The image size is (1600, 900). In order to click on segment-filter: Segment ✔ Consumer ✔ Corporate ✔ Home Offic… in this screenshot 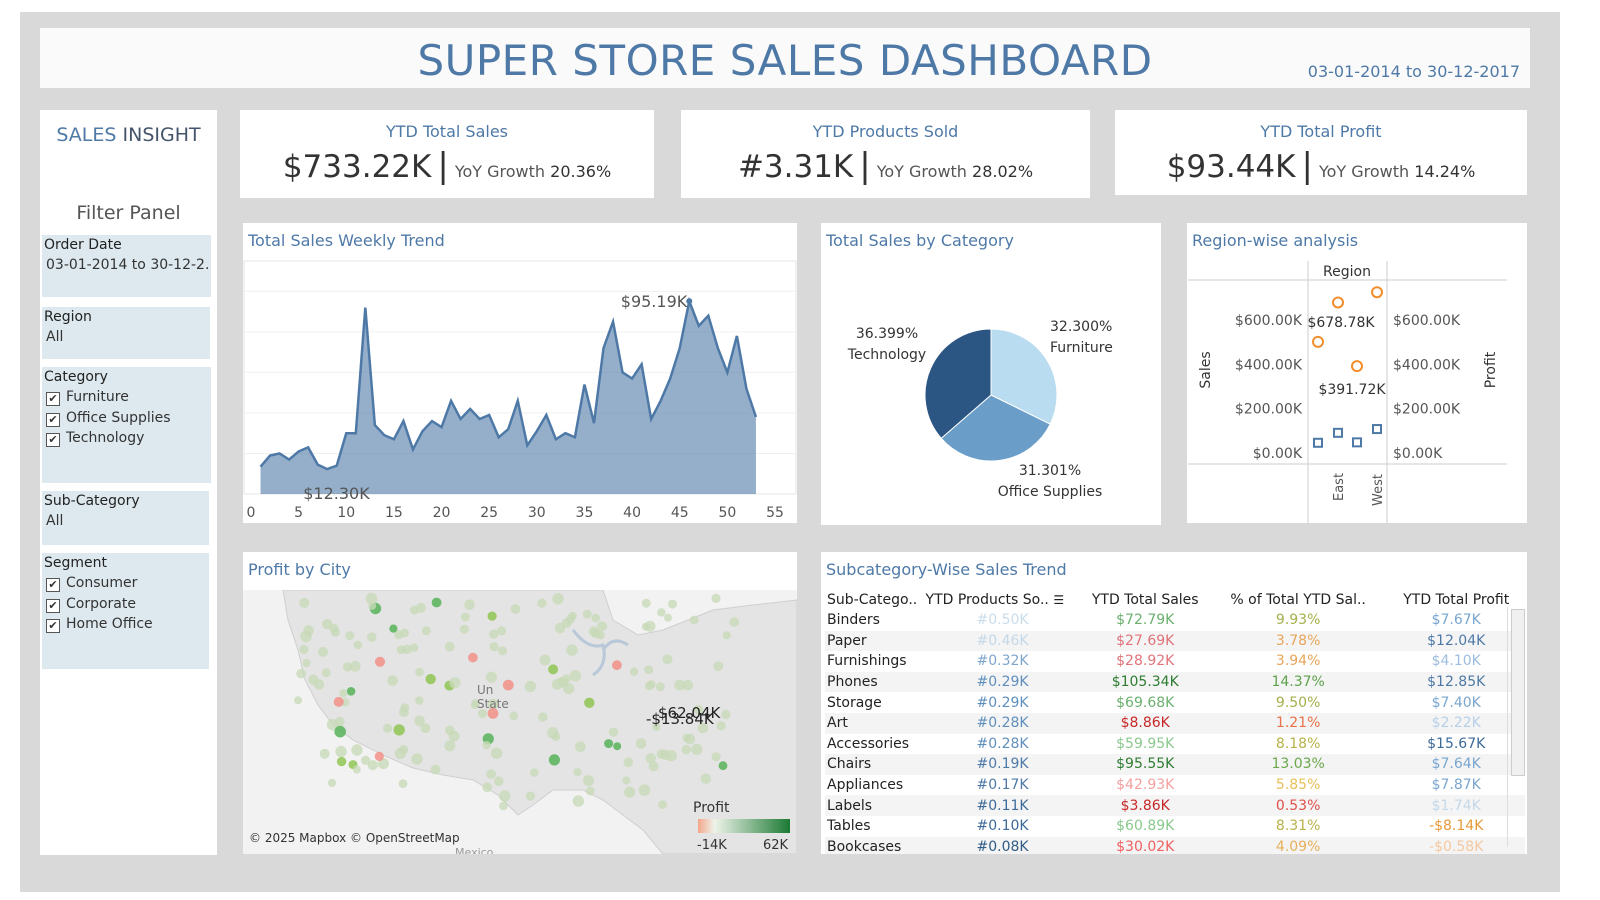, I will do `click(125, 611)`.